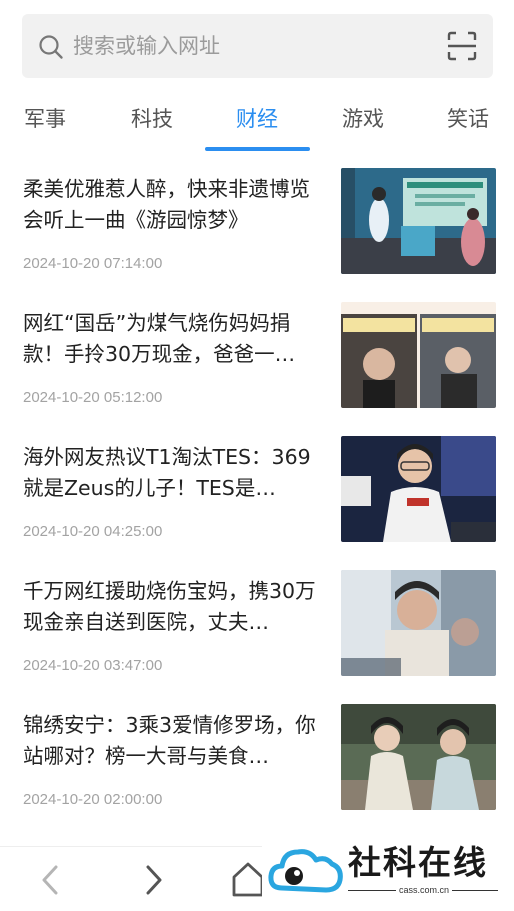 Image resolution: width=514 pixels, height=911 pixels. What do you see at coordinates (248, 879) in the screenshot?
I see `home-icon` at bounding box center [248, 879].